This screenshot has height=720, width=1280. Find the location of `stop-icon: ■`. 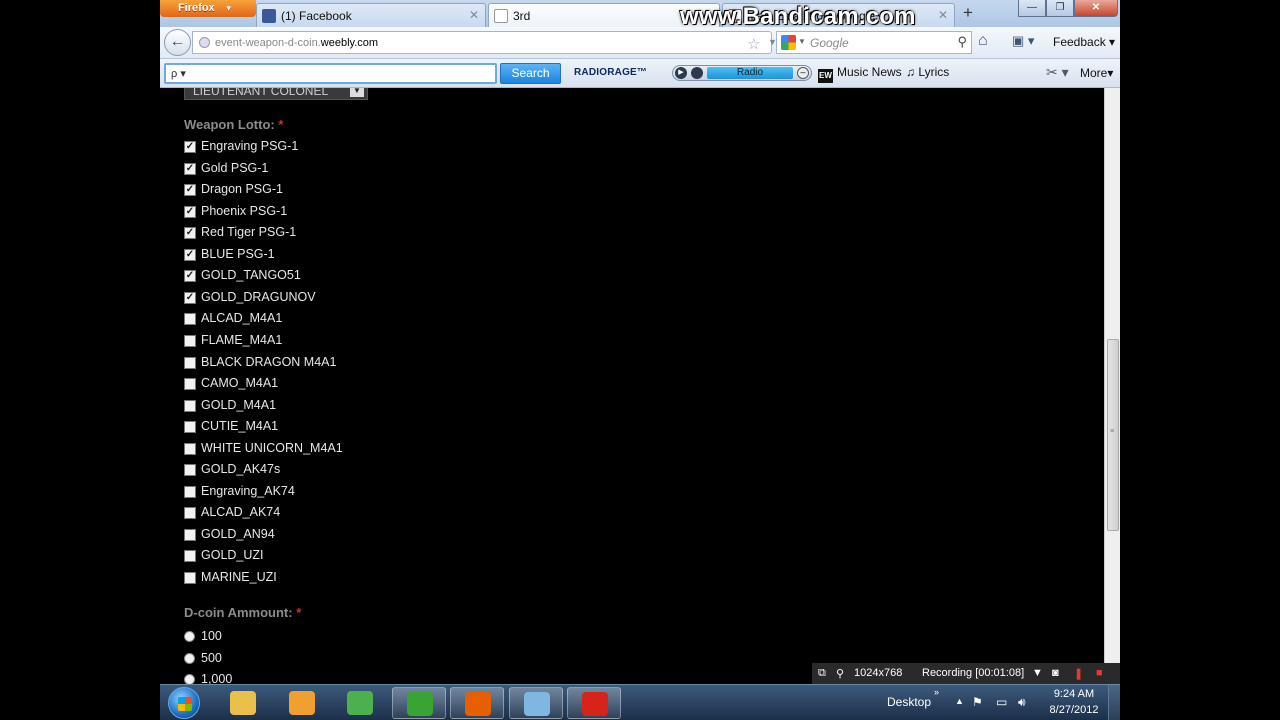

stop-icon: ■ is located at coordinates (1099, 673).